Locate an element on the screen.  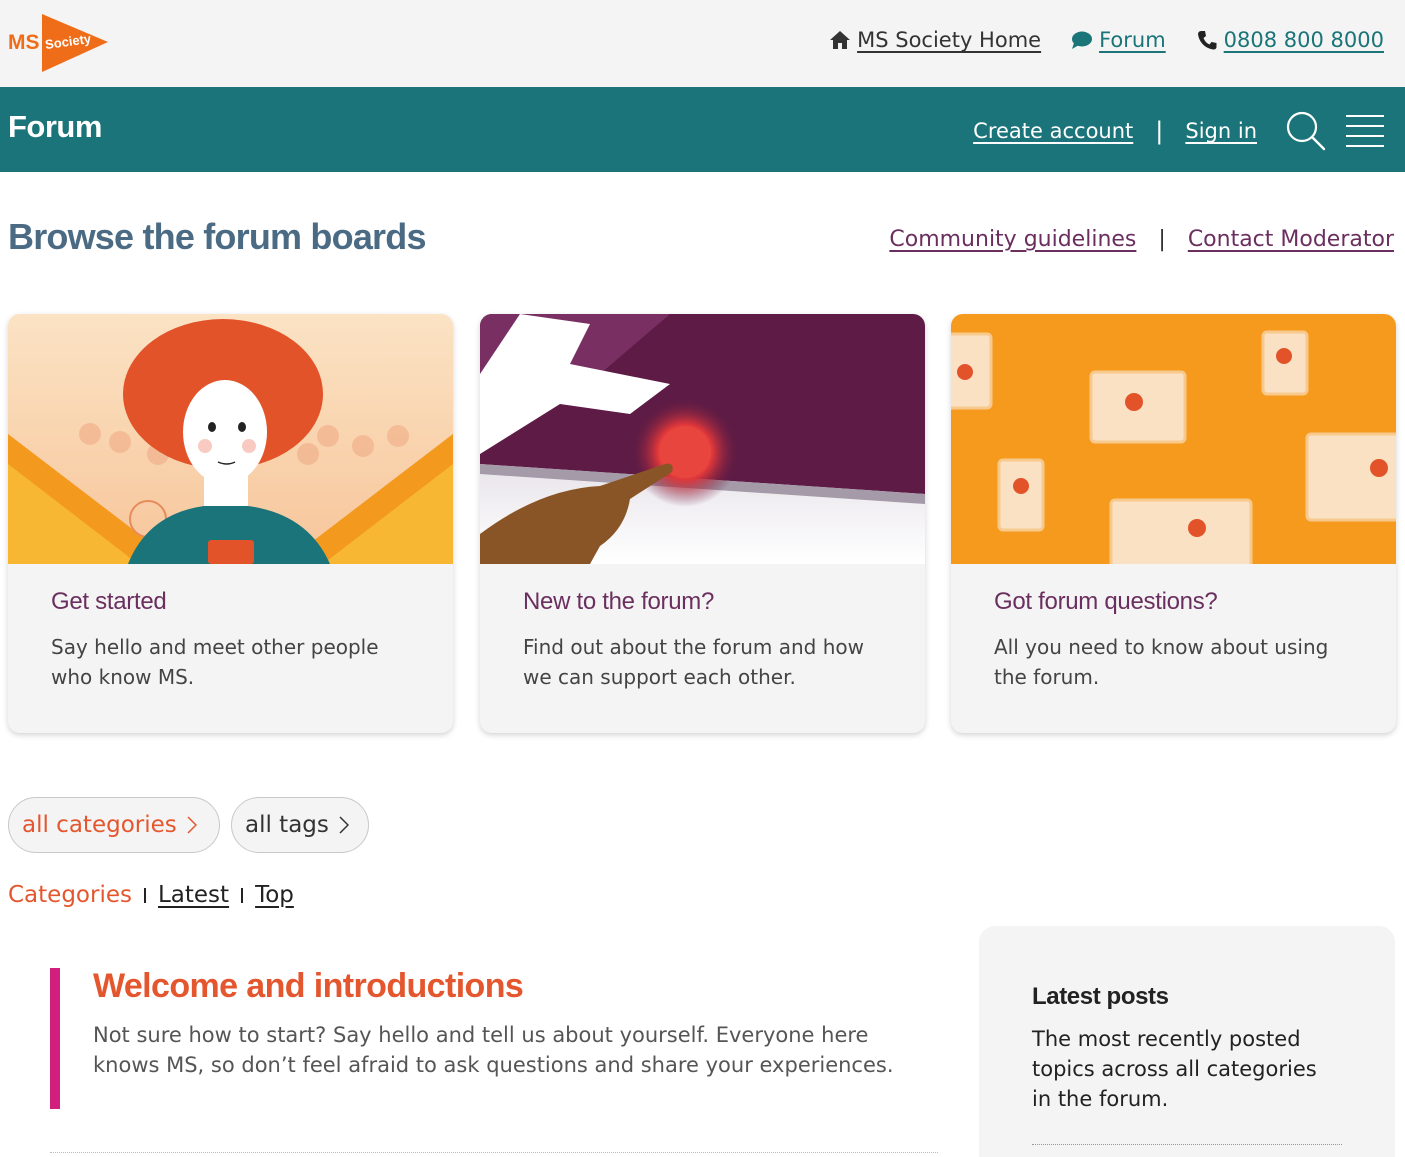
tab-latest: Latest is located at coordinates (193, 895).